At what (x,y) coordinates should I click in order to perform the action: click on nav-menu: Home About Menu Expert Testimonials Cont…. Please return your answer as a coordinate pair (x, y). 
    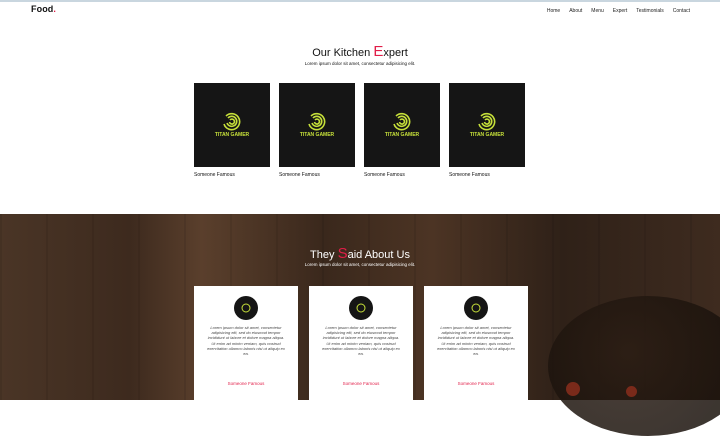
    Looking at the image, I should click on (618, 11).